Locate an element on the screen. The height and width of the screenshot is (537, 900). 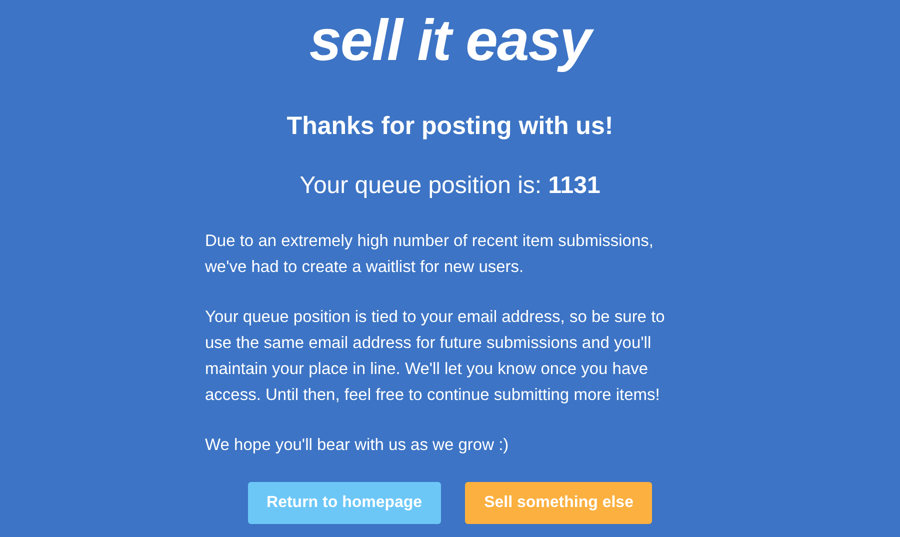
return-home-button: Return to homepage is located at coordinates (345, 503).